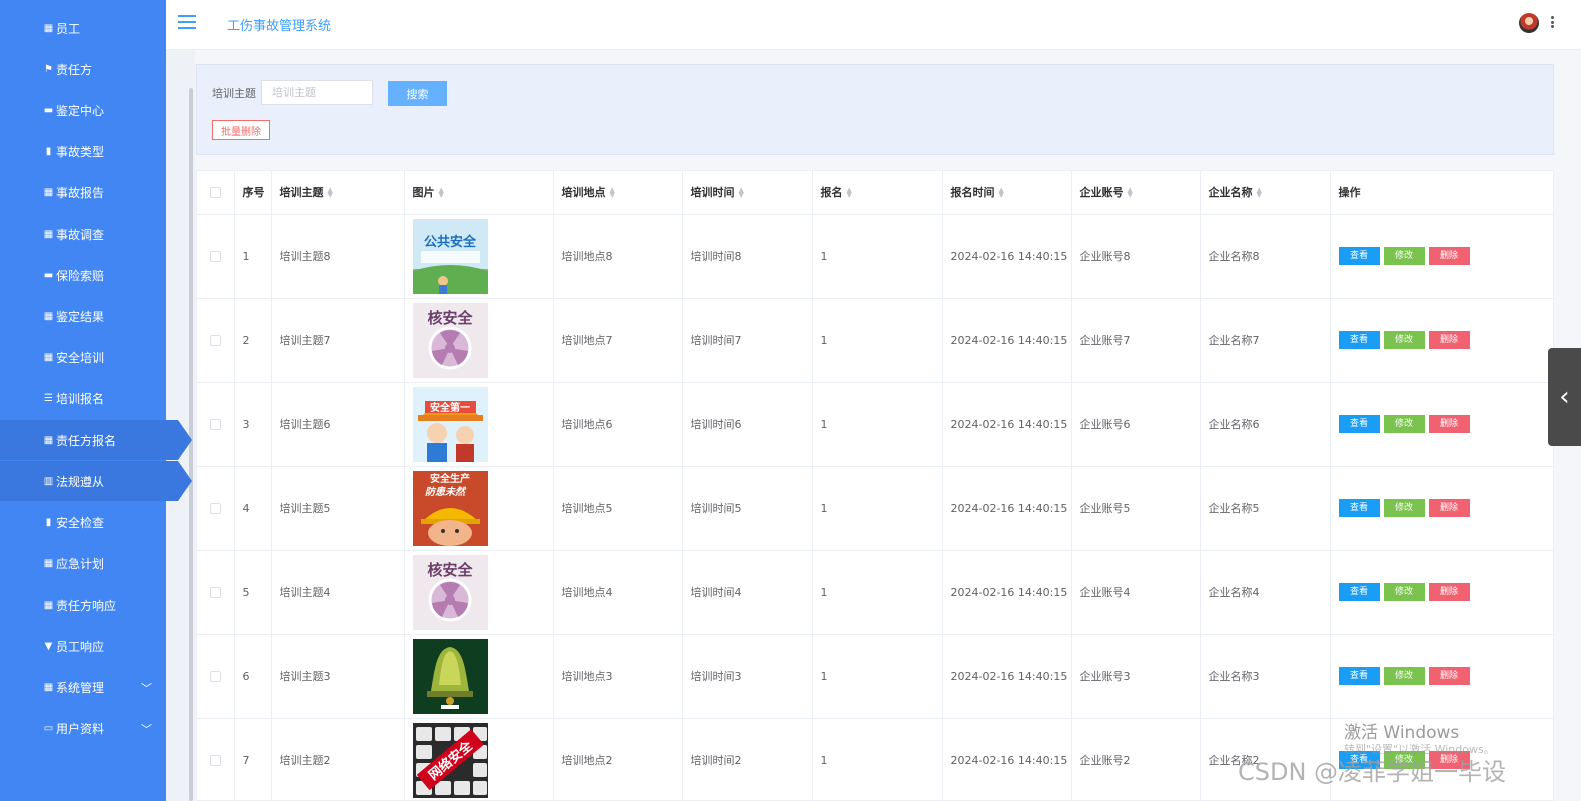 This screenshot has height=801, width=1581. I want to click on sidebar-scrollbar, so click(191, 444).